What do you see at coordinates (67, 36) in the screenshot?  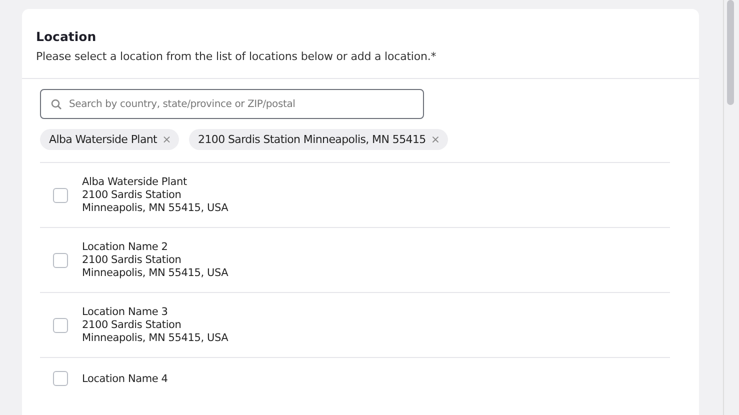 I see `section-title: Location` at bounding box center [67, 36].